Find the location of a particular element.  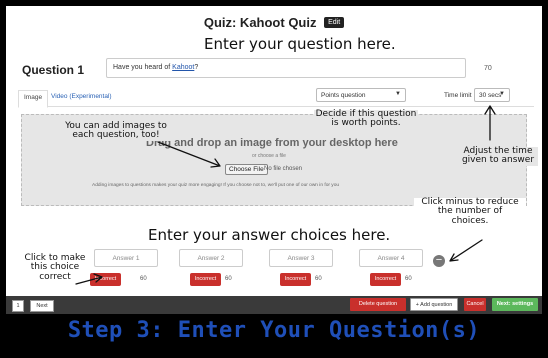

edit-button: Edit is located at coordinates (334, 23).